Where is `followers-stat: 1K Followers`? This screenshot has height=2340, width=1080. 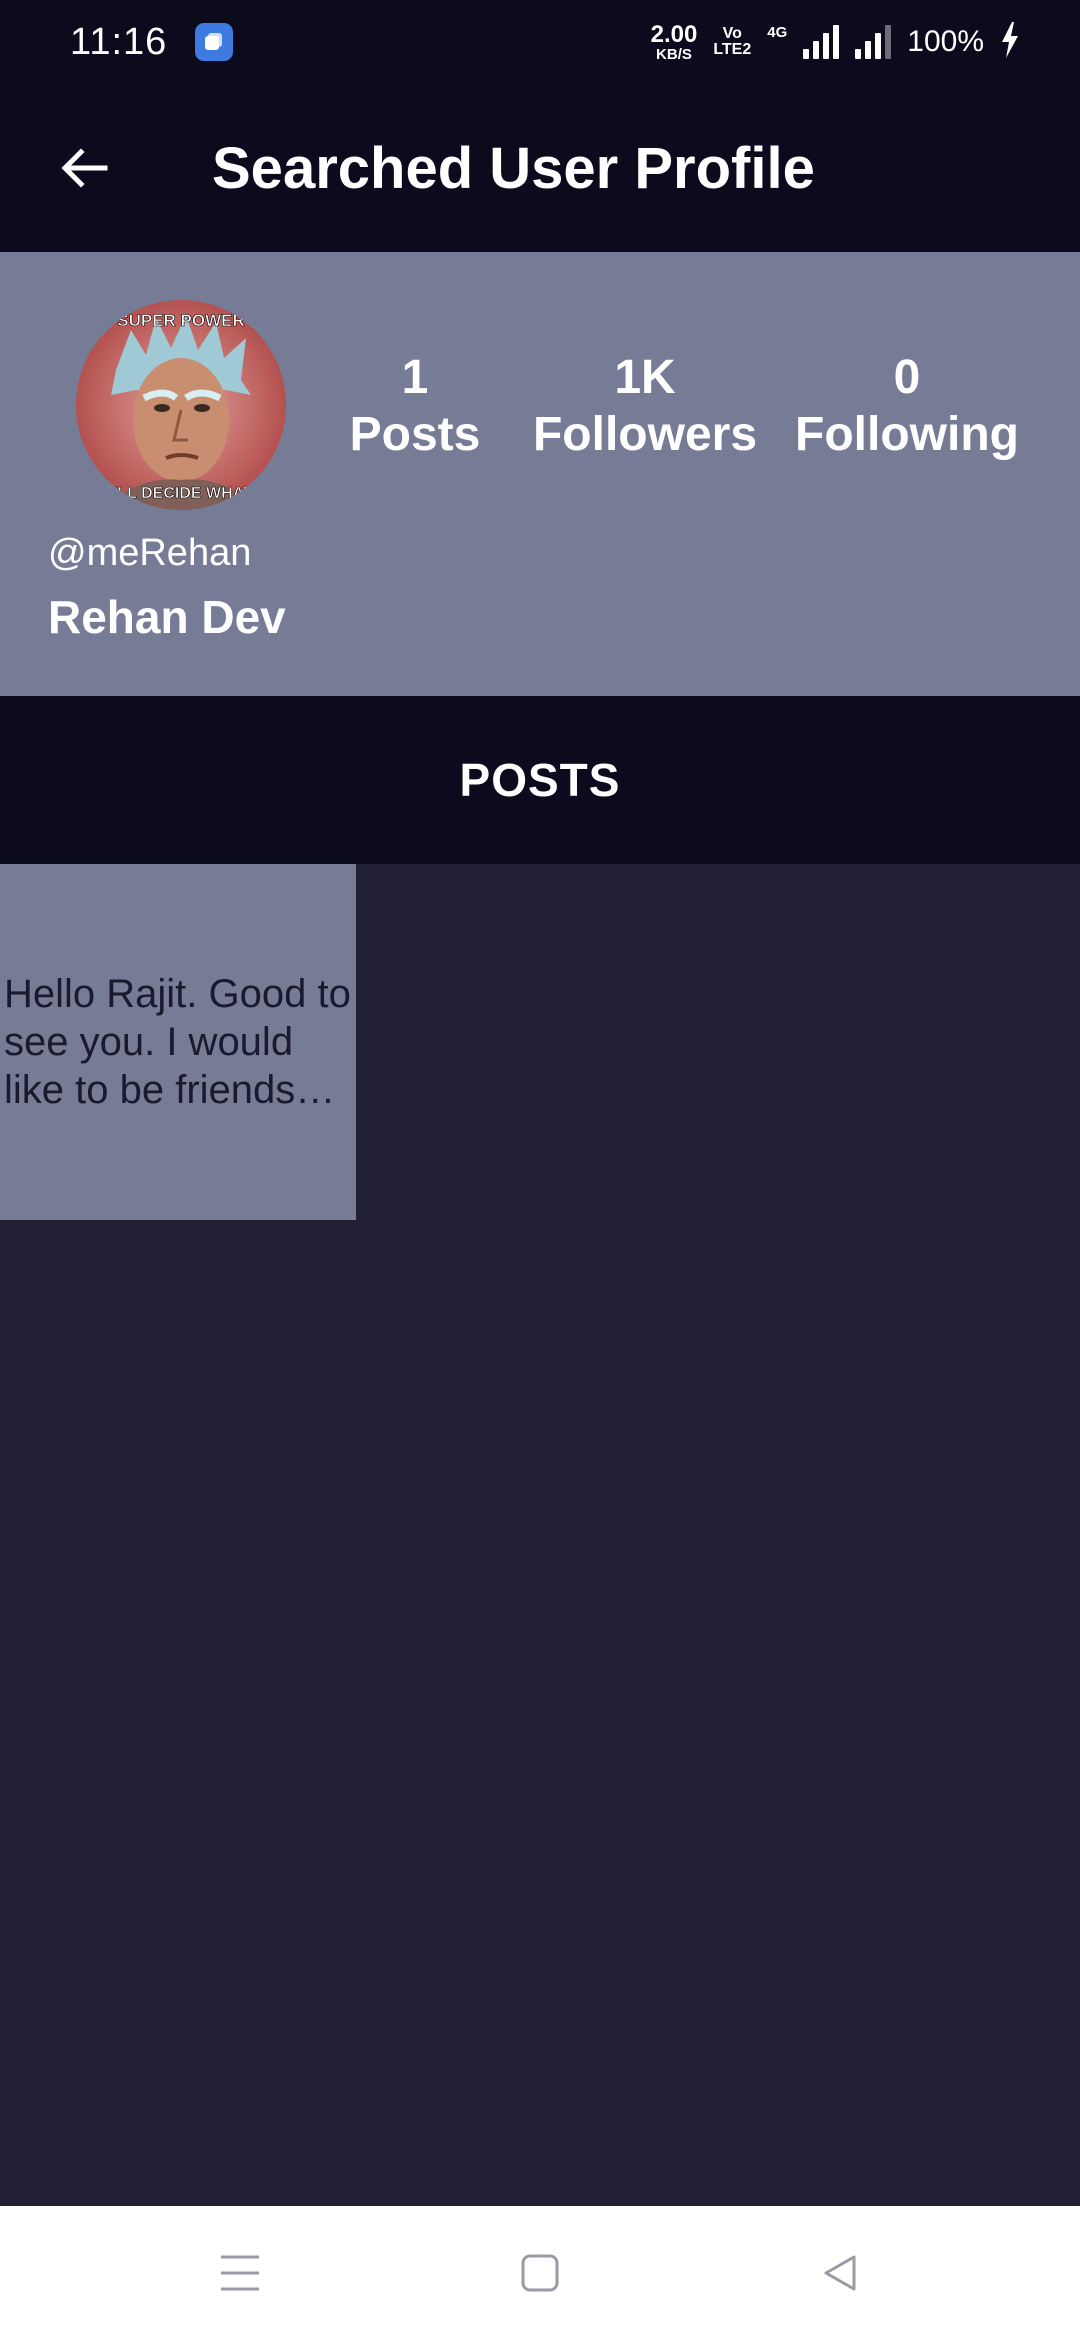 followers-stat: 1K Followers is located at coordinates (645, 406).